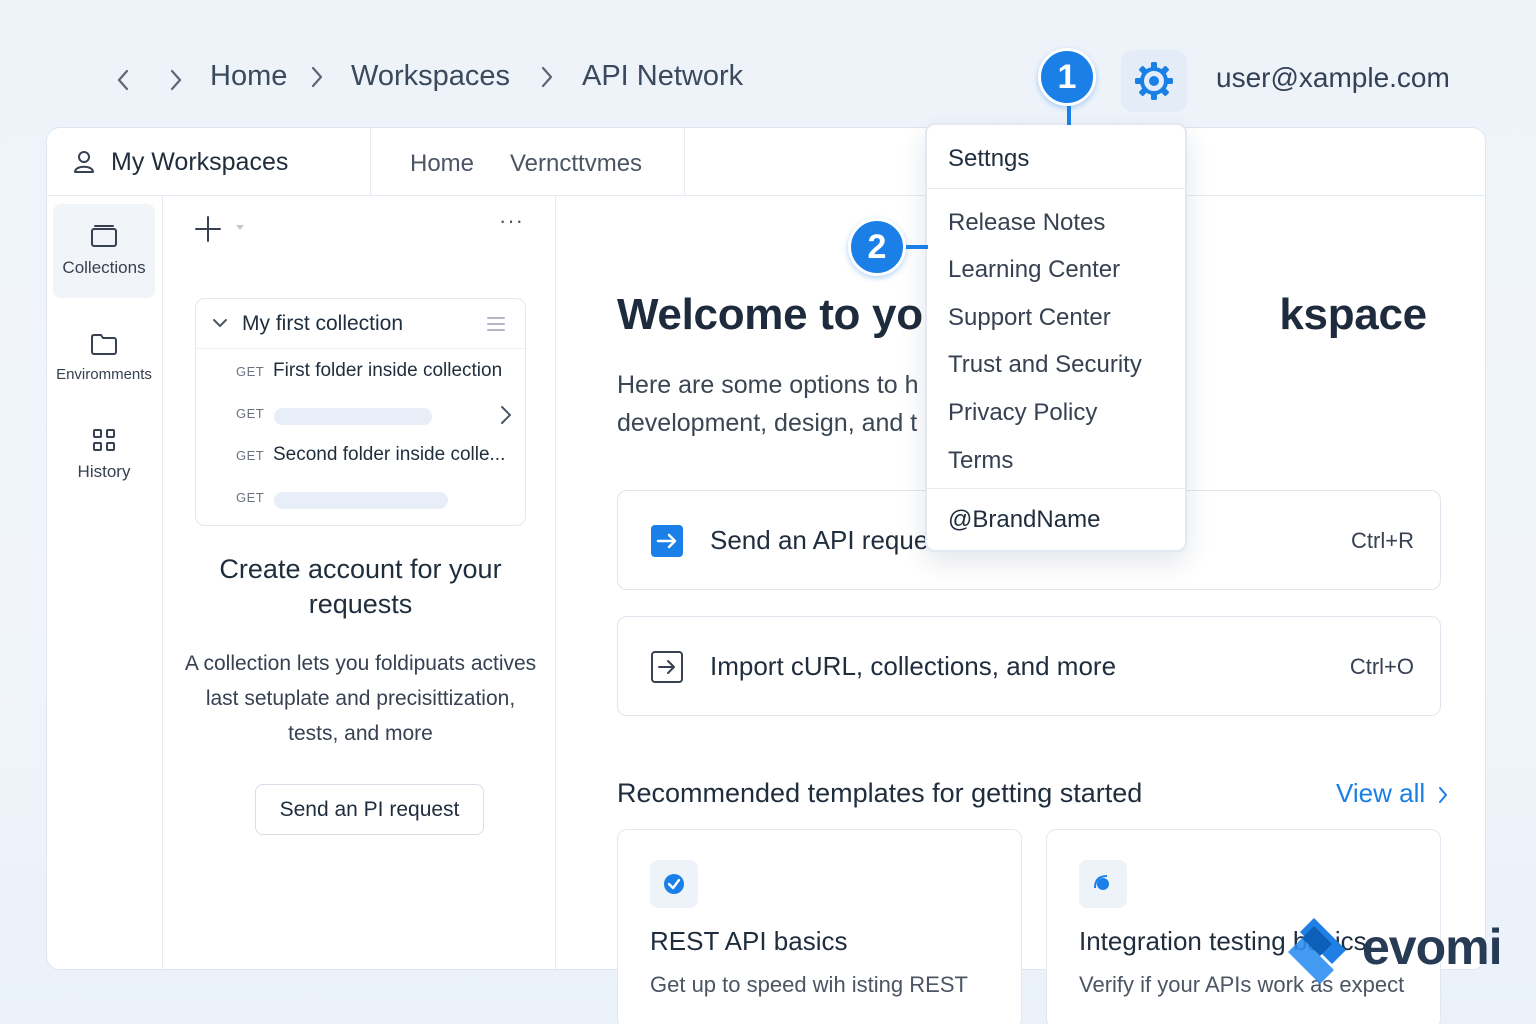 This screenshot has height=1024, width=1536. I want to click on evomi-logo: evomi, so click(1394, 952).